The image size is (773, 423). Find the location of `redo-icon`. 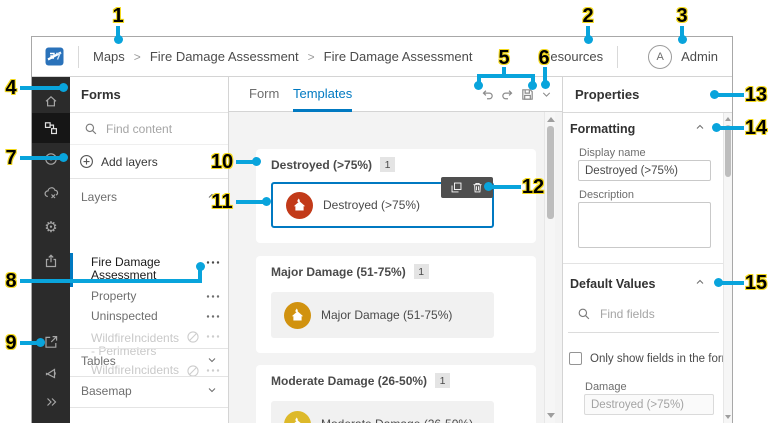

redo-icon is located at coordinates (507, 94).